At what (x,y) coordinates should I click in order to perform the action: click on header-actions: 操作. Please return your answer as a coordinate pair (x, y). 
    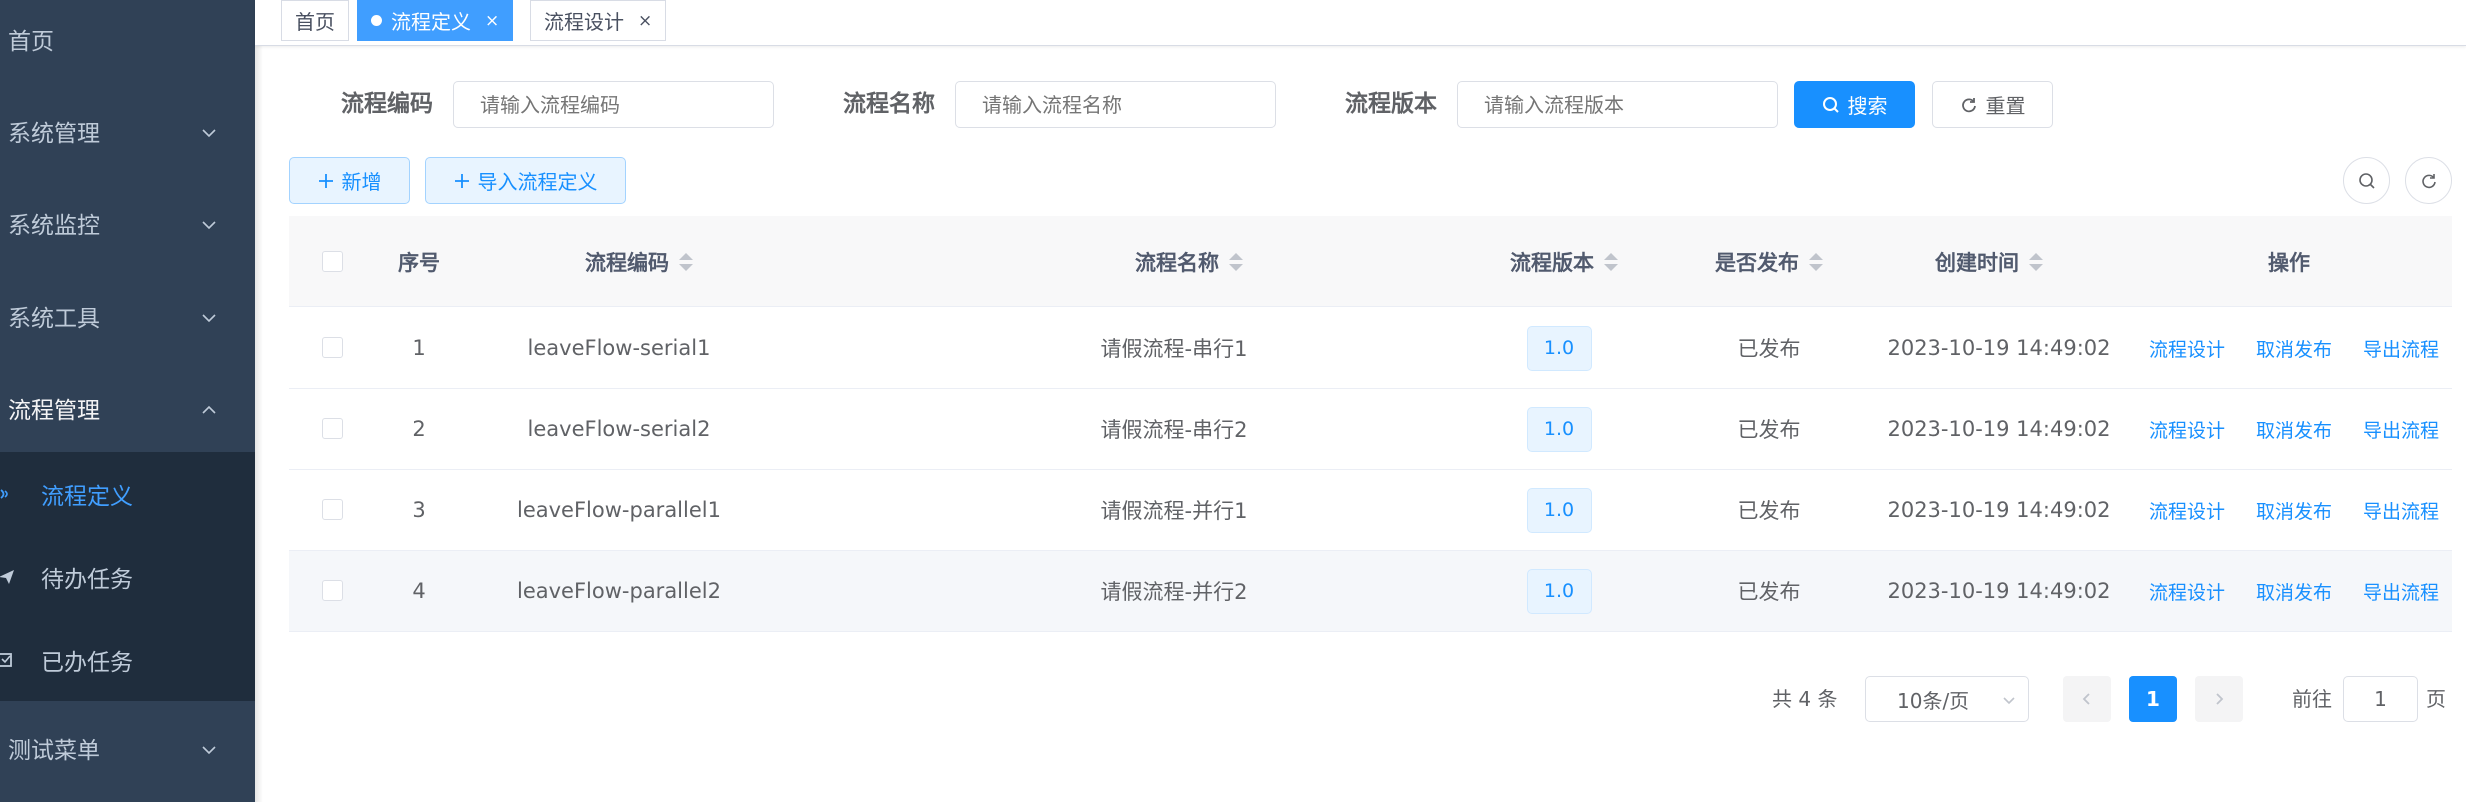
    Looking at the image, I should click on (2289, 261).